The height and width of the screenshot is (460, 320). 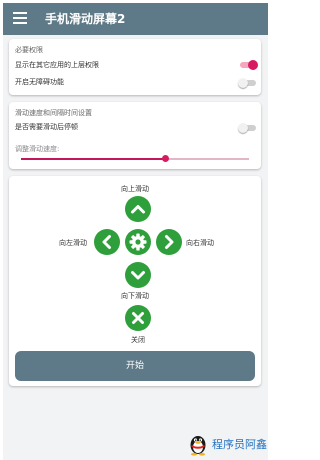 I want to click on speed-settings-card: 滑动速度和间隔时间设置 是否需要滑动后停顿 调整滑动速度:, so click(x=135, y=135).